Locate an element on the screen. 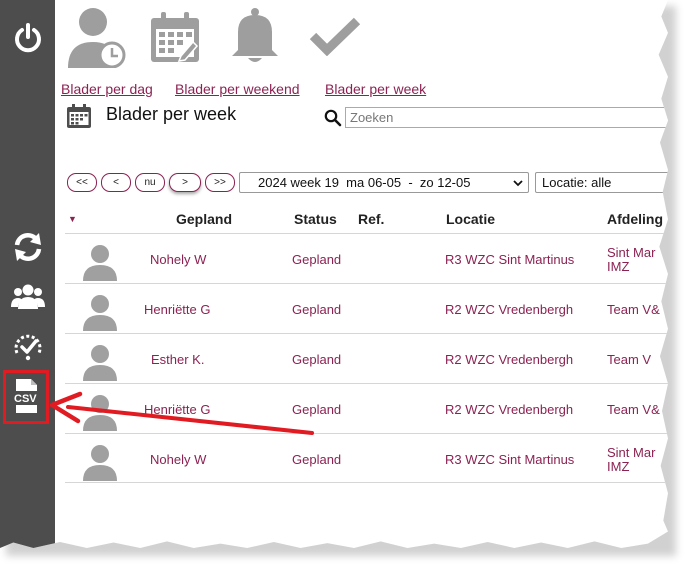 The width and height of the screenshot is (686, 574). next-week-button: > is located at coordinates (185, 182).